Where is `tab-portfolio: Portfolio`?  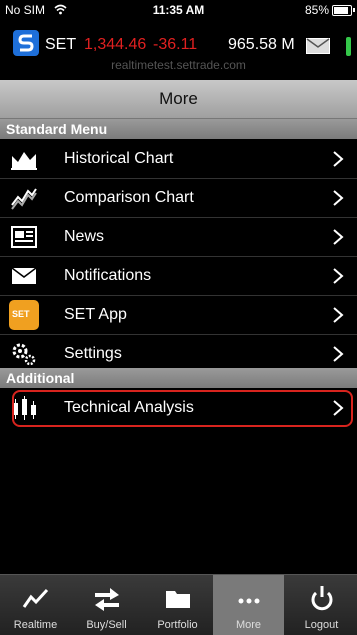 tab-portfolio: Portfolio is located at coordinates (177, 605).